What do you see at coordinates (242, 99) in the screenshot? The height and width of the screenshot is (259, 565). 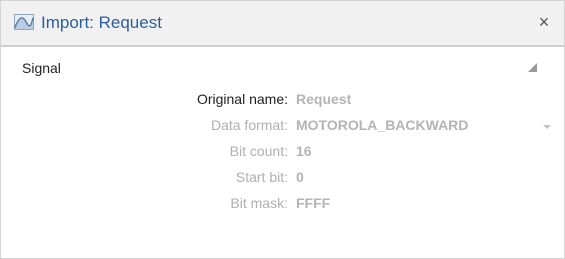 I see `original-name-label: Original name:` at bounding box center [242, 99].